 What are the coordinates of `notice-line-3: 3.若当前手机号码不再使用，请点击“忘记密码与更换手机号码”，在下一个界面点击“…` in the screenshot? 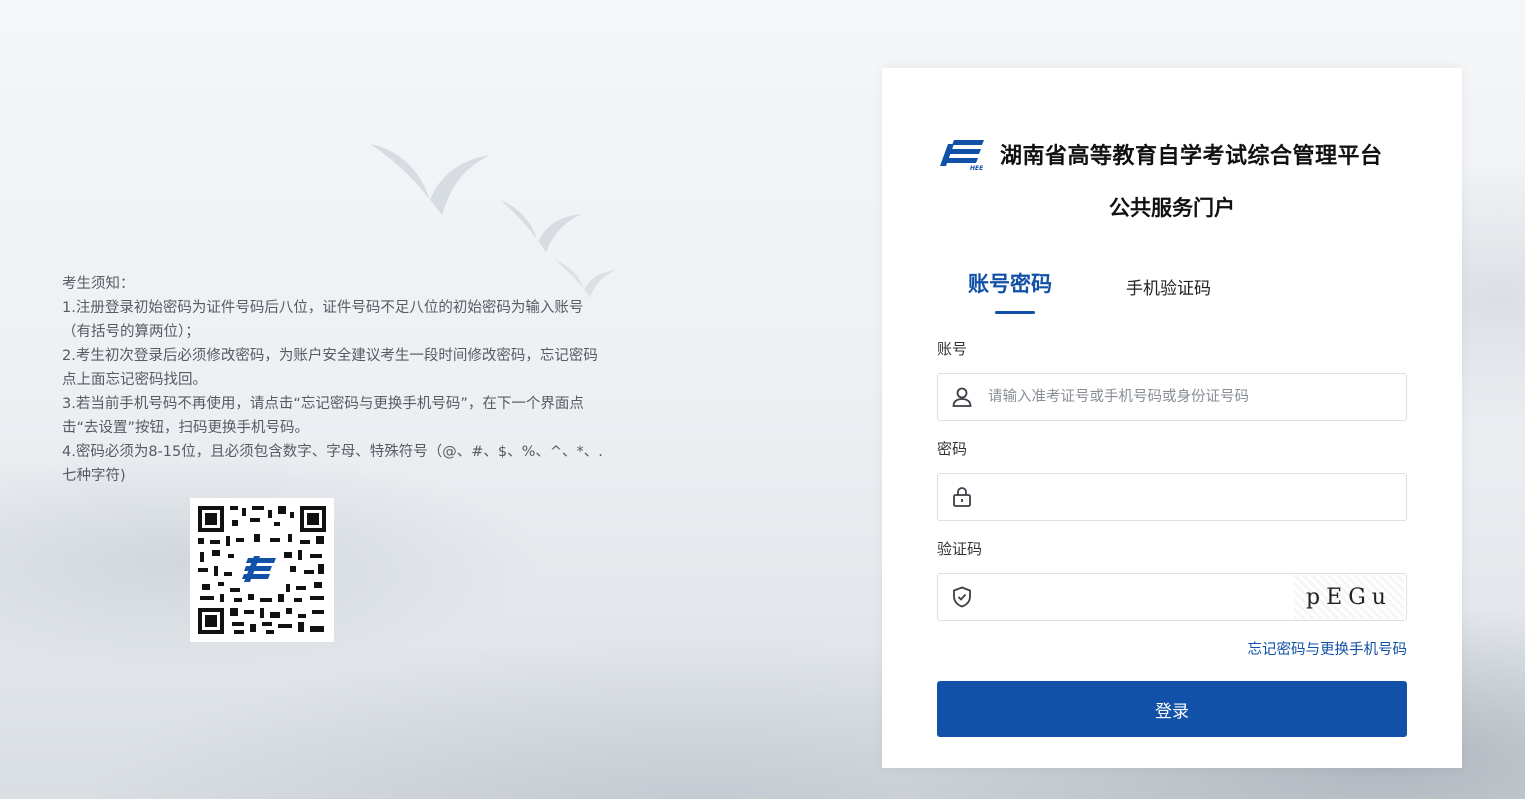 It's located at (323, 416).